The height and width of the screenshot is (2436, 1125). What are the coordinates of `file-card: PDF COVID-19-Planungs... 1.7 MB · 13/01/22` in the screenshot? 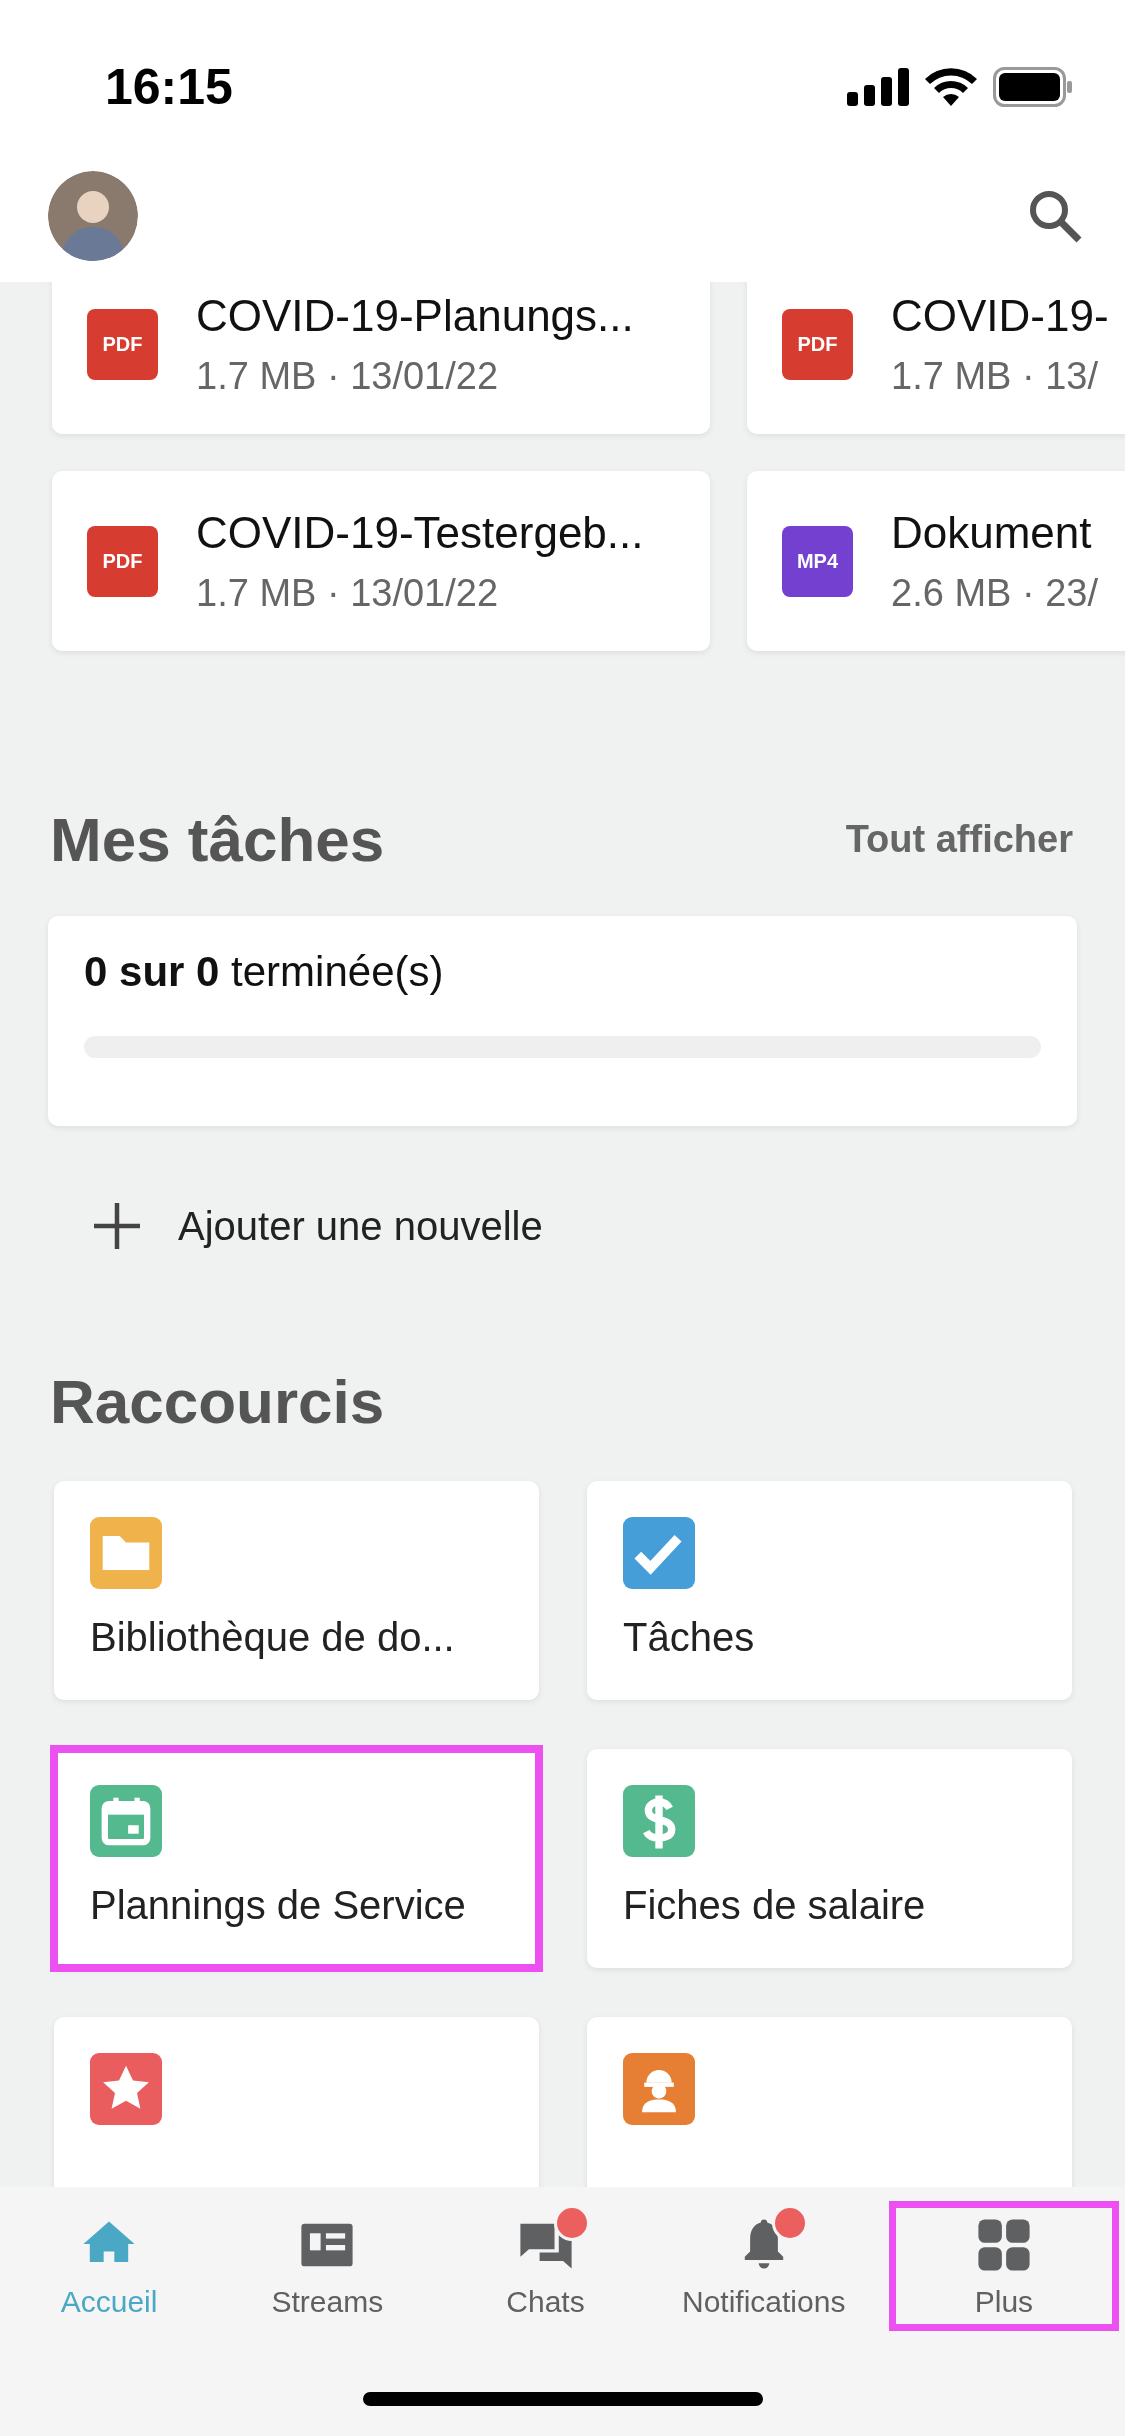 It's located at (381, 358).